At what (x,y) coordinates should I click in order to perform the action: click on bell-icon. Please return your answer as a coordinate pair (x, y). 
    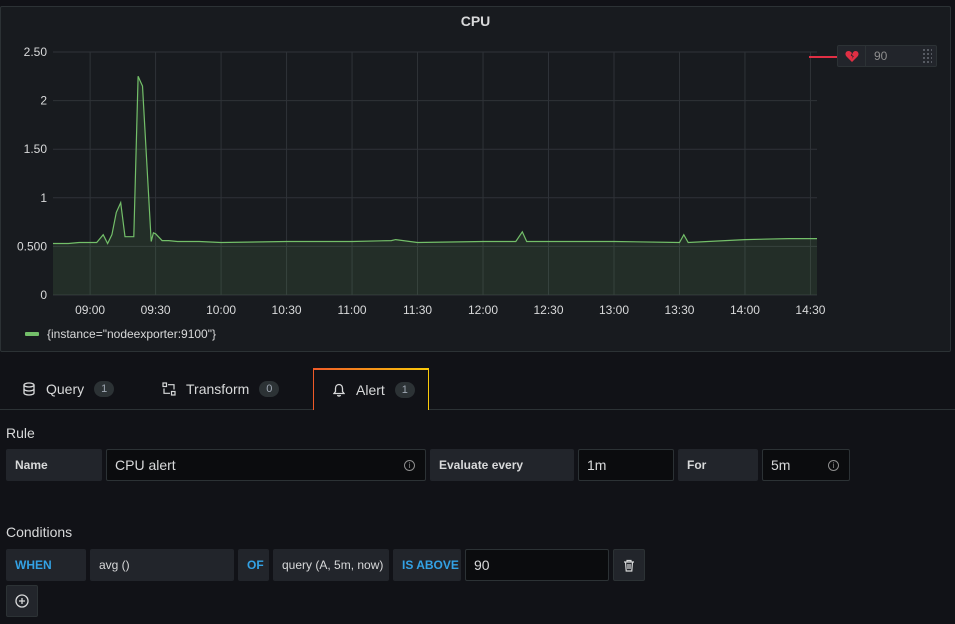
    Looking at the image, I should click on (339, 390).